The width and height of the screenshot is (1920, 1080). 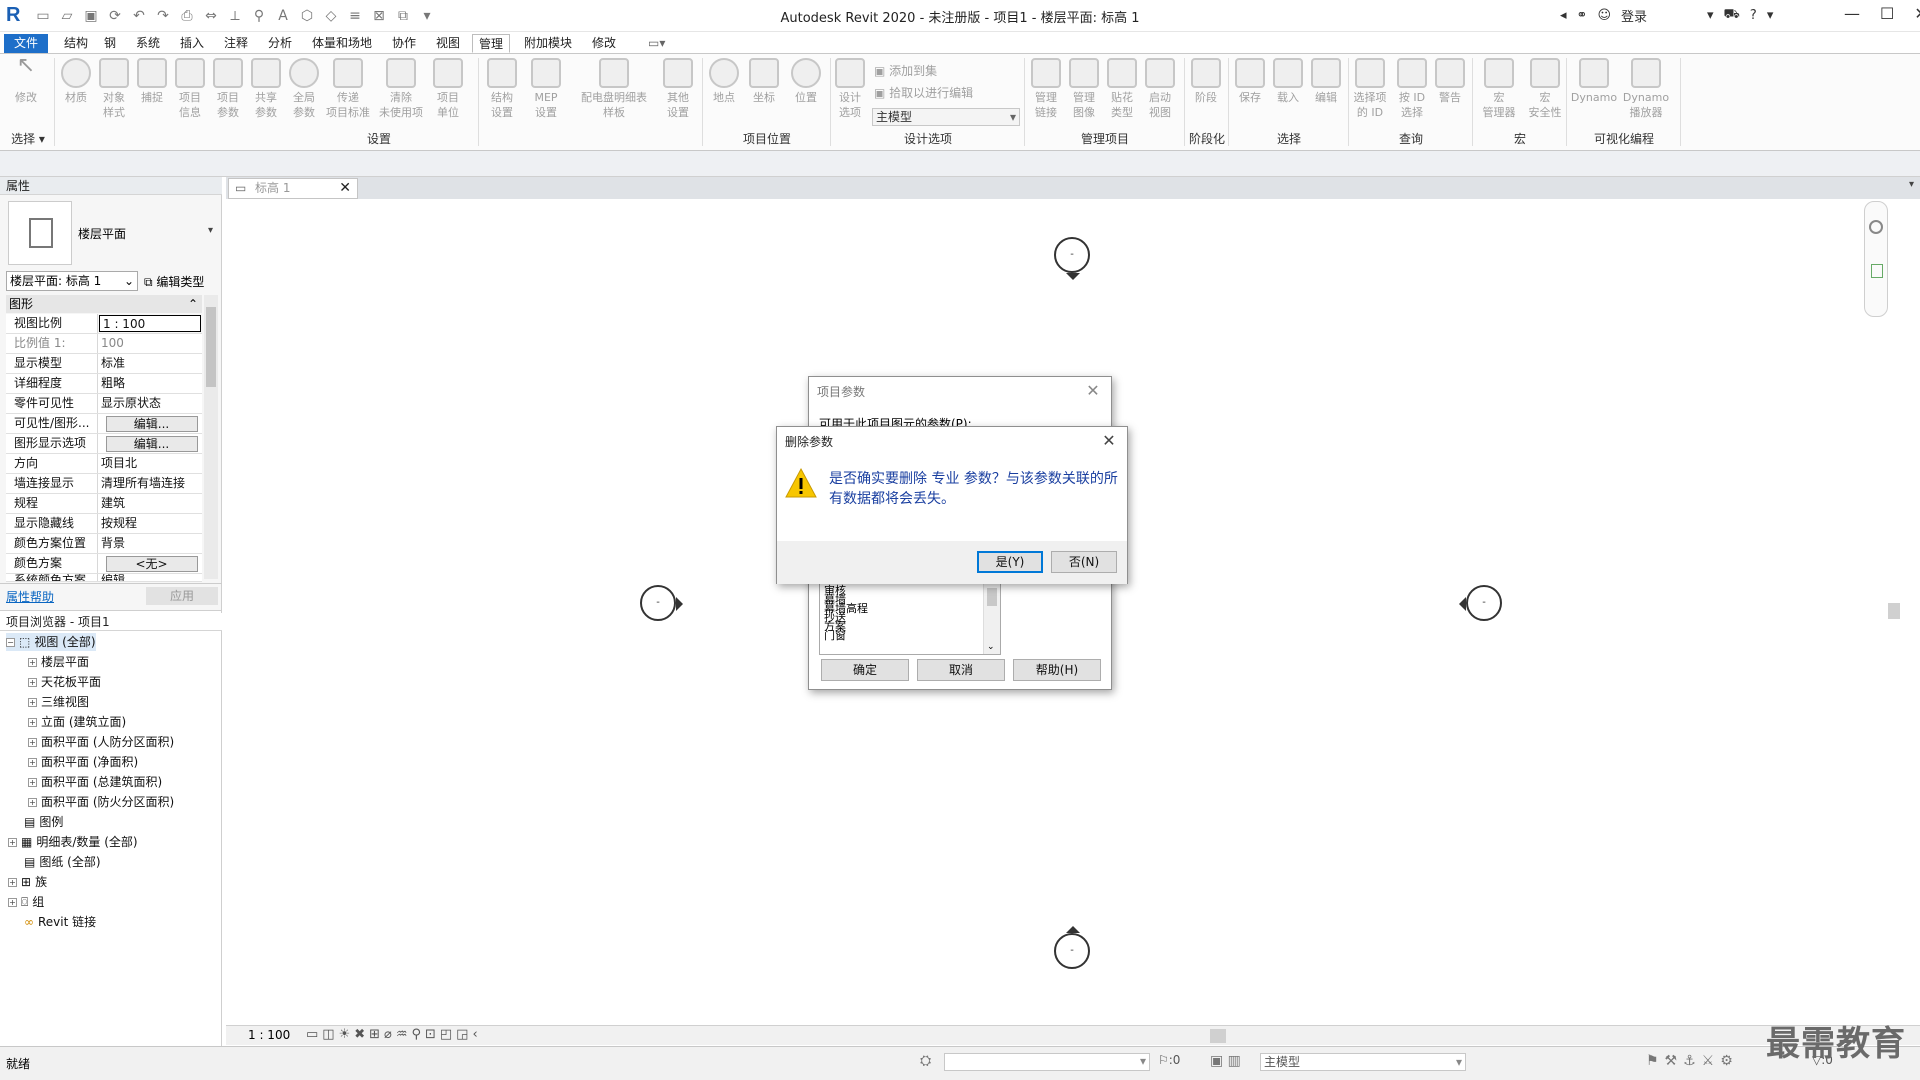 What do you see at coordinates (946, 117) in the screenshot?
I see `design-option-select: 主模型 ▾` at bounding box center [946, 117].